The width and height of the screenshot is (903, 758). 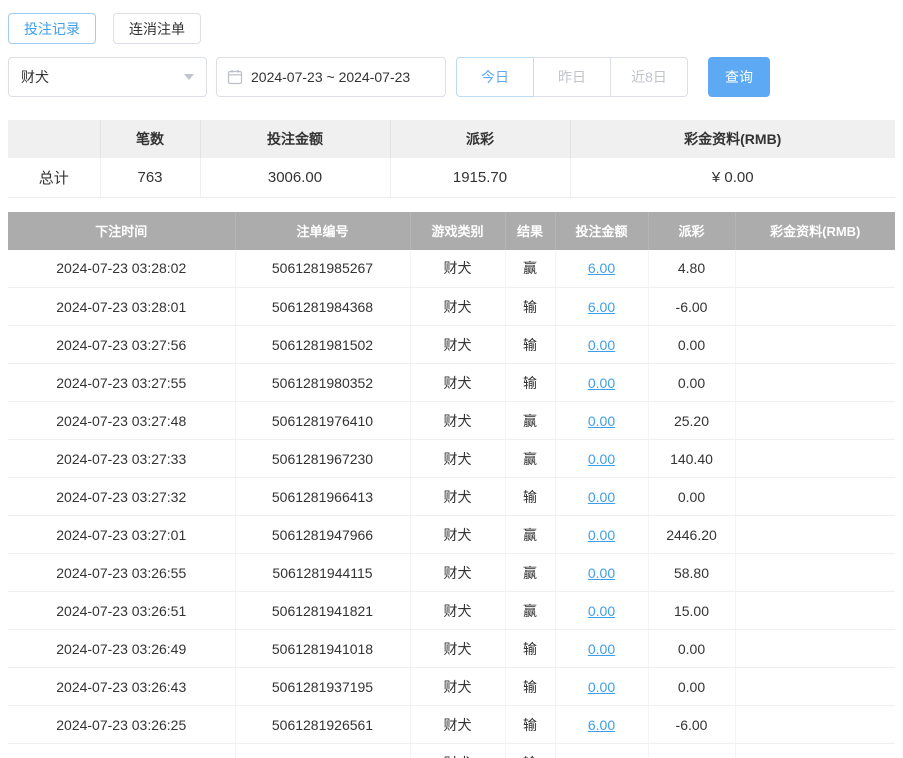 I want to click on bonus-header: 彩金资料(RMB), so click(x=815, y=230).